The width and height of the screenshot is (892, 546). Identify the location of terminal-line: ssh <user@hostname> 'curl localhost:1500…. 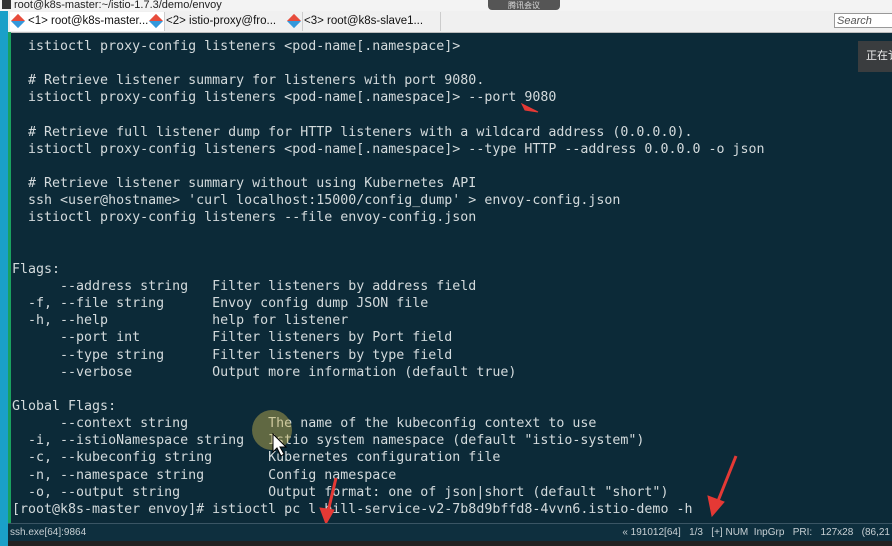
(316, 201).